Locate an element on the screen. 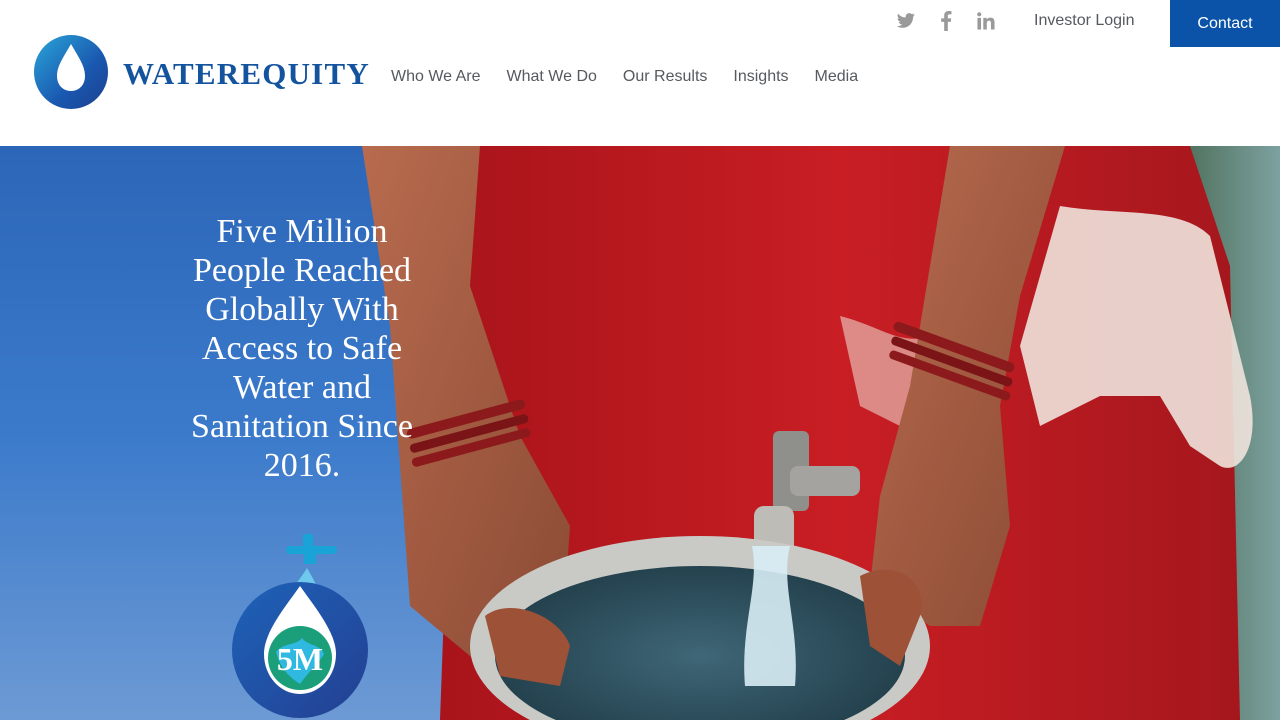  watererquity-logo: WATEREQUITY is located at coordinates (201, 73).